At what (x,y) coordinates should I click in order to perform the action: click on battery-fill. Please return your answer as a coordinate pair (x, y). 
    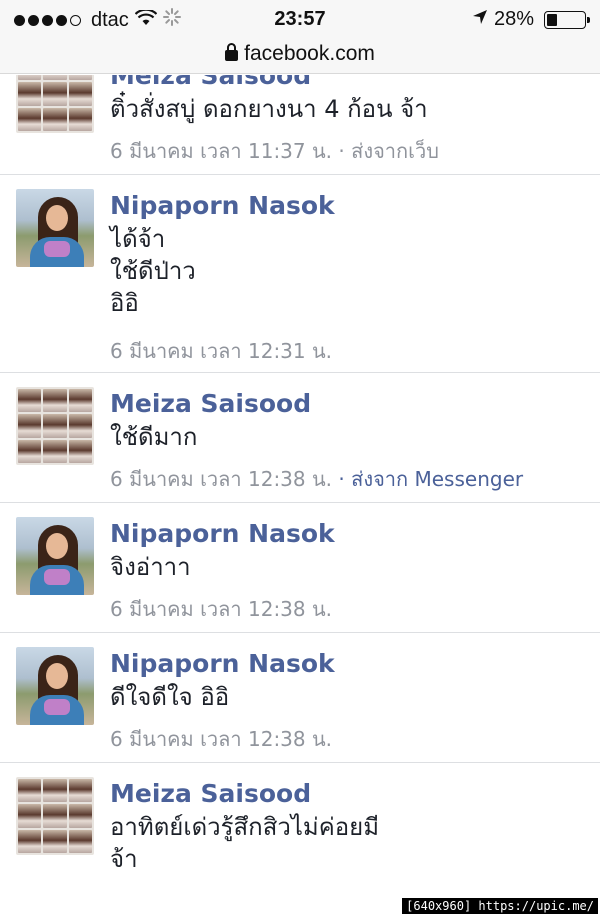
    Looking at the image, I should click on (552, 19).